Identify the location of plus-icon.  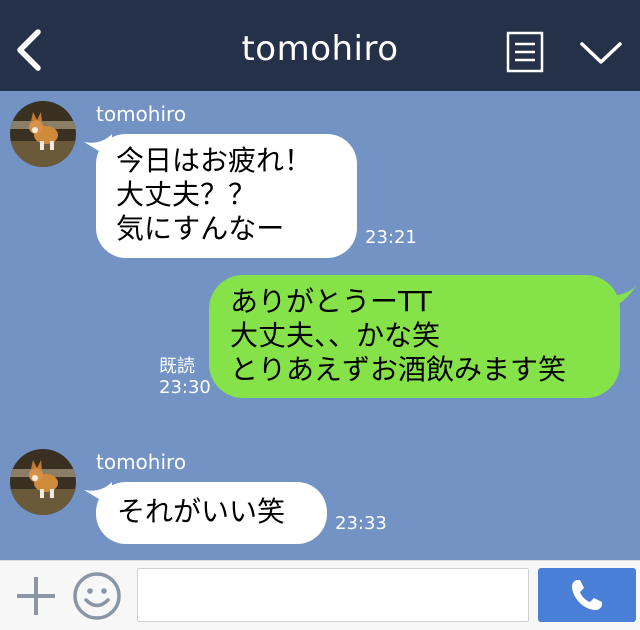
(36, 596).